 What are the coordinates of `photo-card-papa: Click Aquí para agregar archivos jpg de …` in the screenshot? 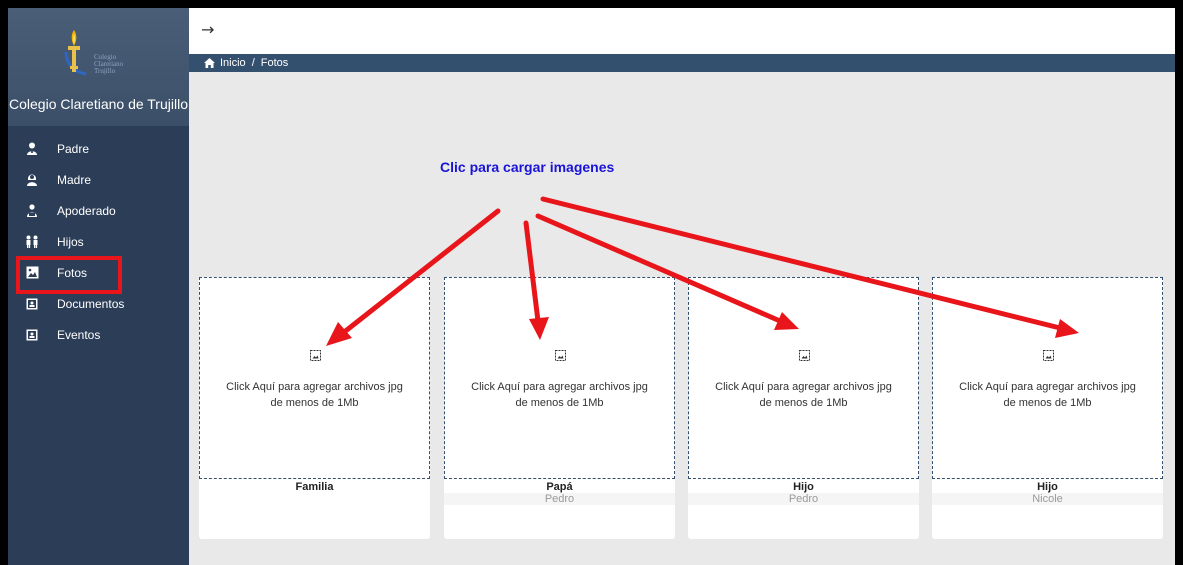 It's located at (559, 408).